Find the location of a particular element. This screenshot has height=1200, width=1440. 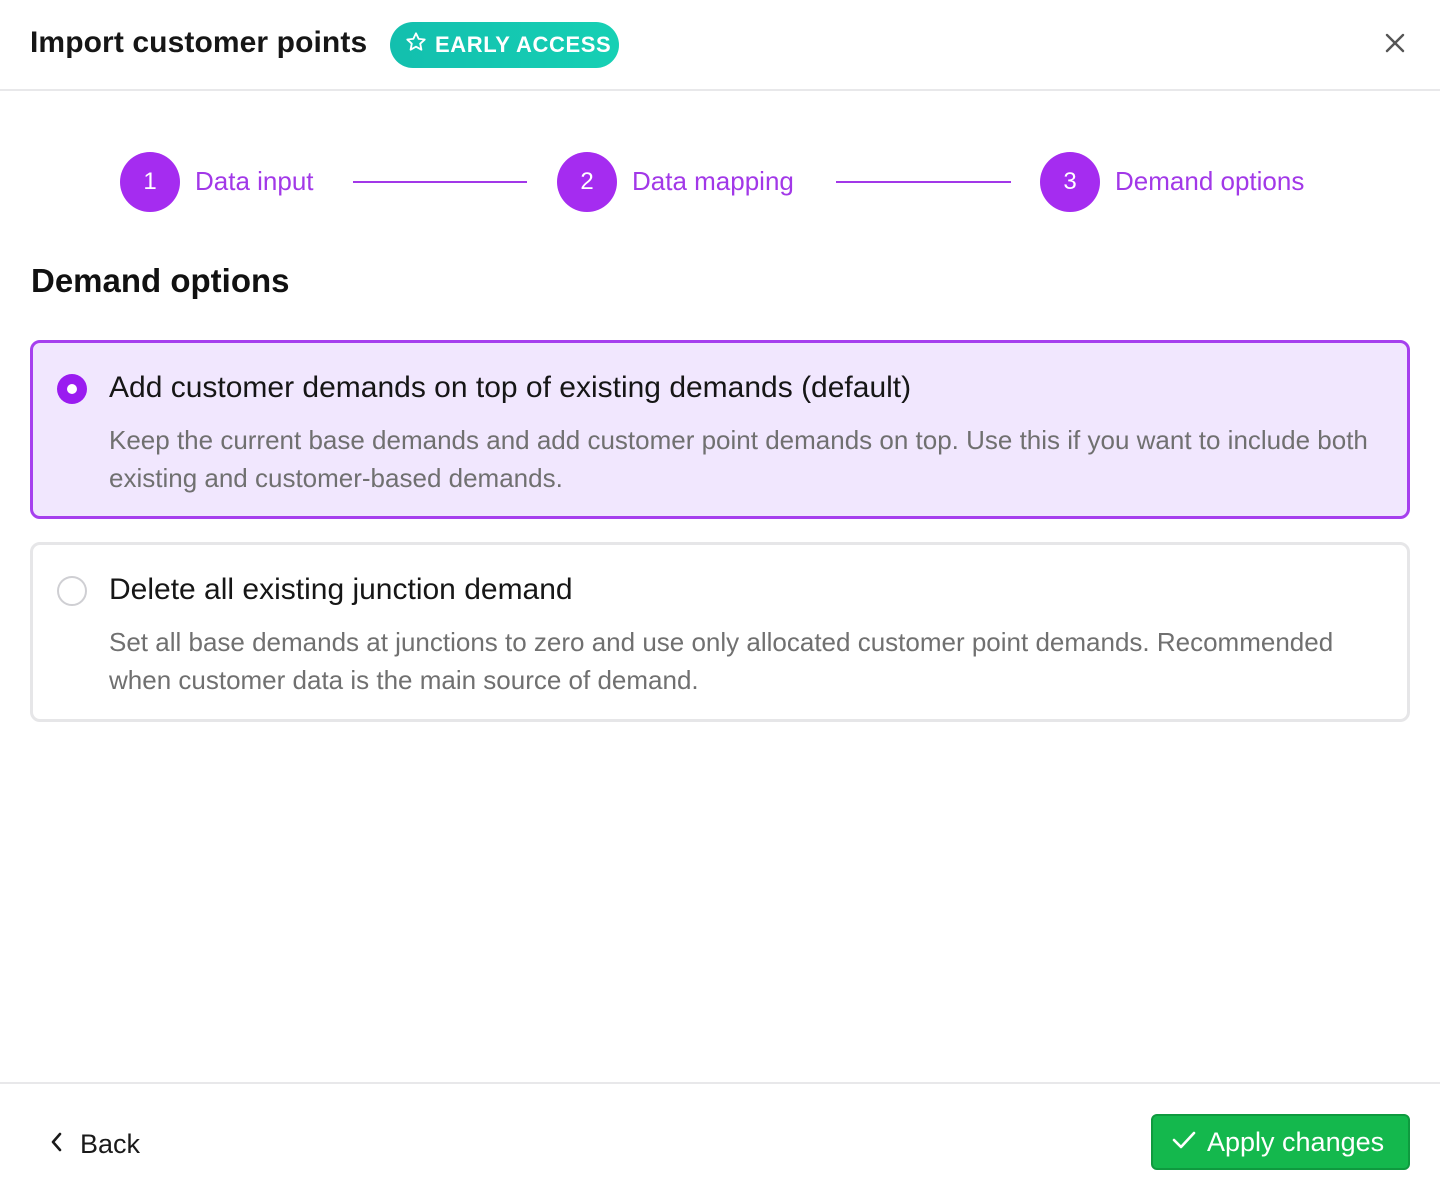

chevron-left-icon is located at coordinates (65, 1144).